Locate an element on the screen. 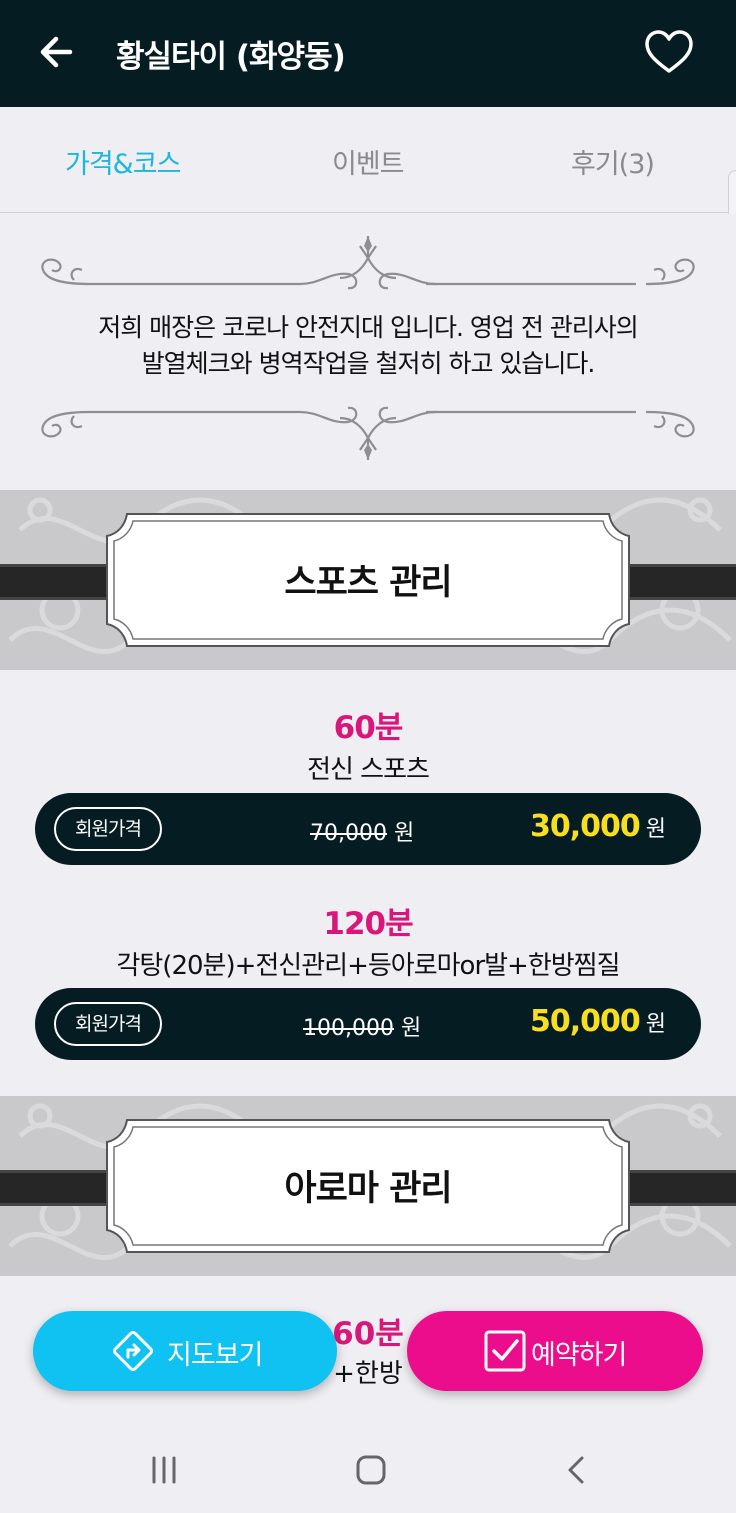 This screenshot has width=736, height=1513. member-price: 50,000 원 is located at coordinates (597, 1021).